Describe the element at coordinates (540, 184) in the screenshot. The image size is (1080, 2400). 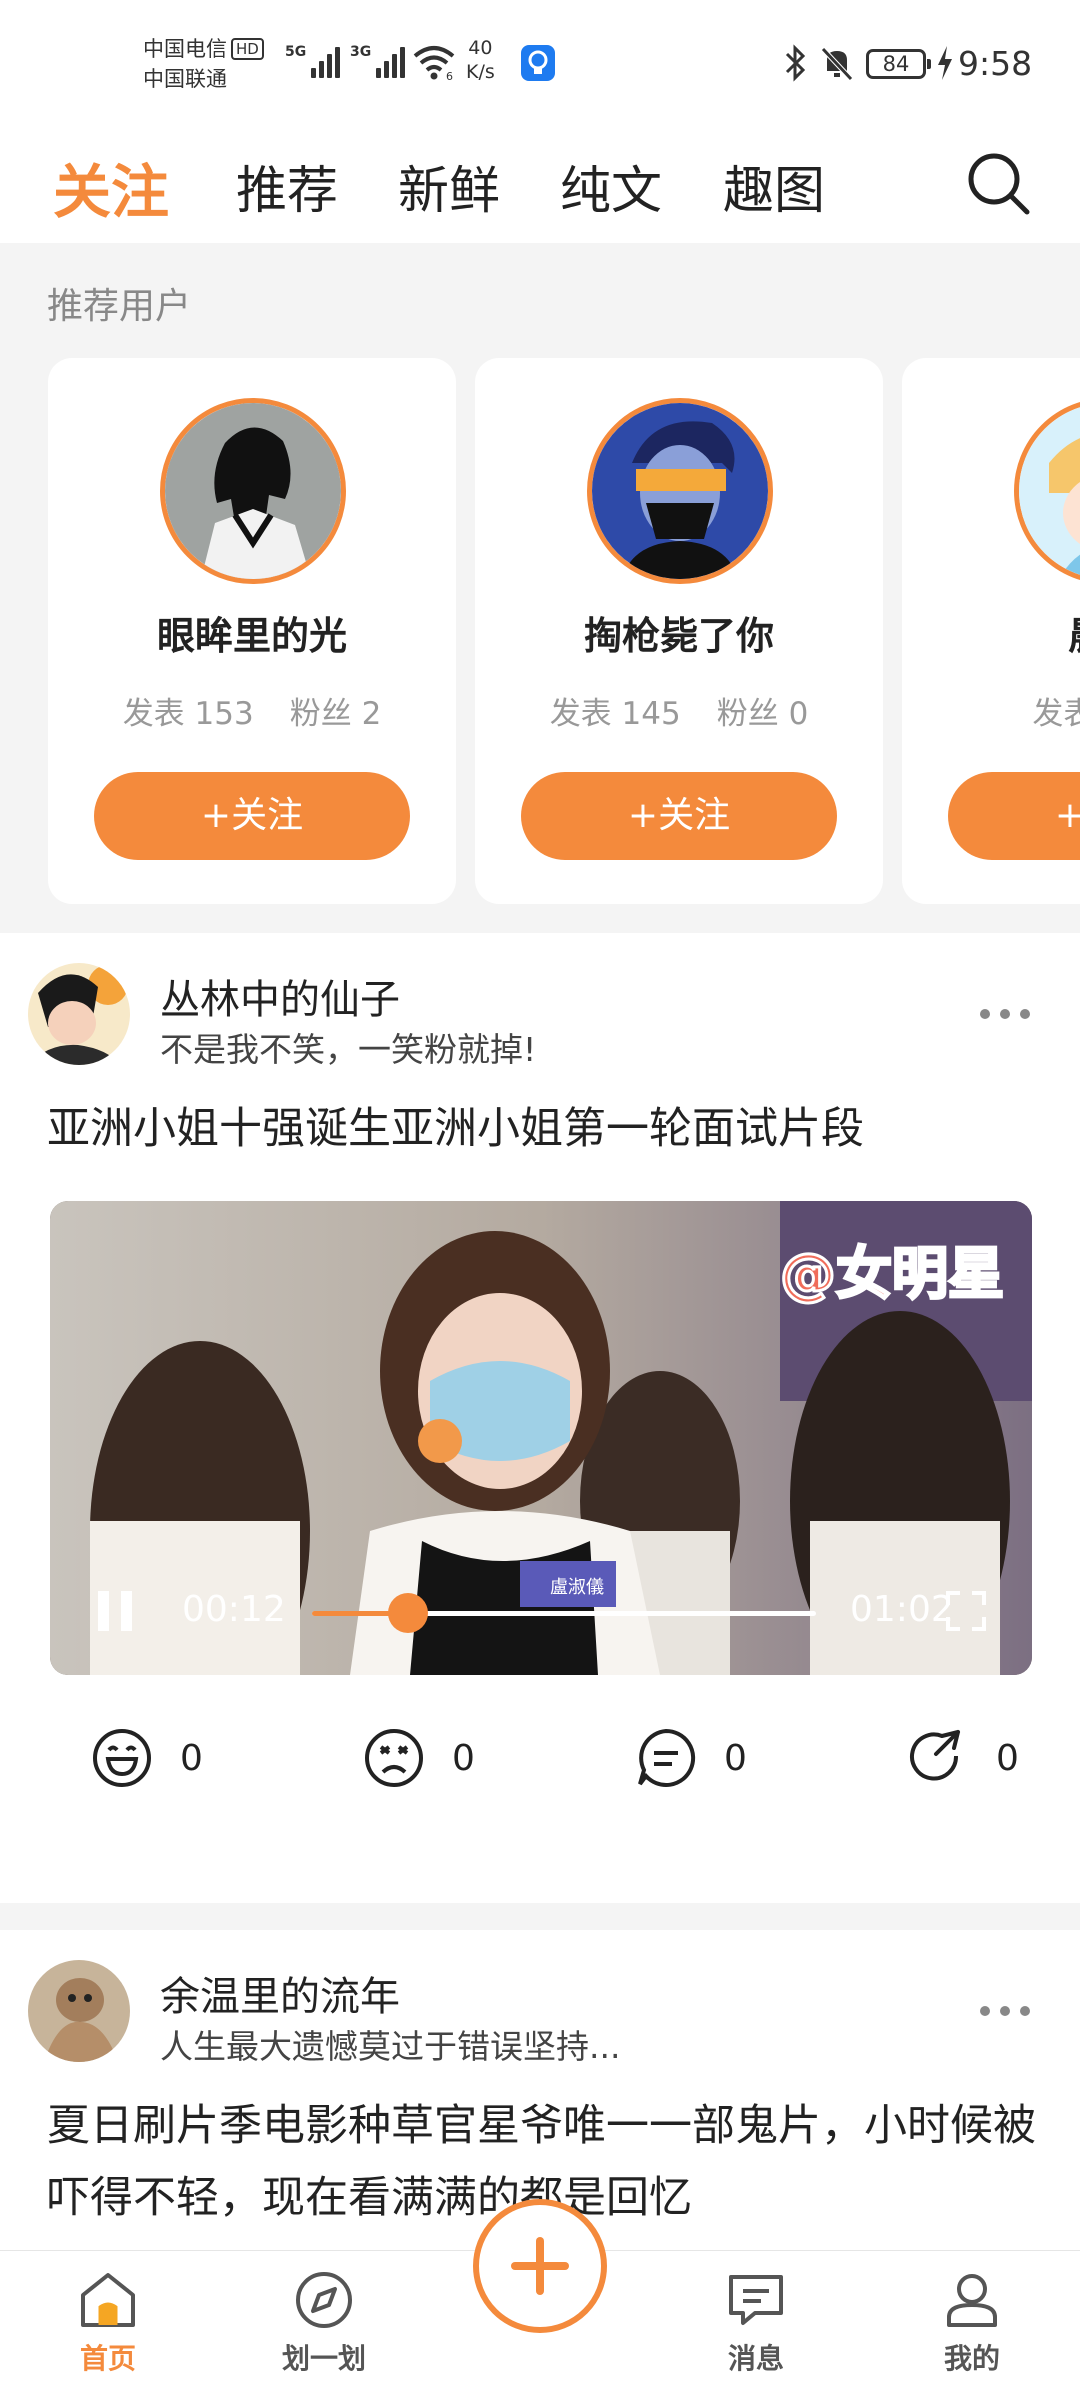
I see `top-tab-bar: 关注 推荐 新鲜 纯文 趣图` at that location.